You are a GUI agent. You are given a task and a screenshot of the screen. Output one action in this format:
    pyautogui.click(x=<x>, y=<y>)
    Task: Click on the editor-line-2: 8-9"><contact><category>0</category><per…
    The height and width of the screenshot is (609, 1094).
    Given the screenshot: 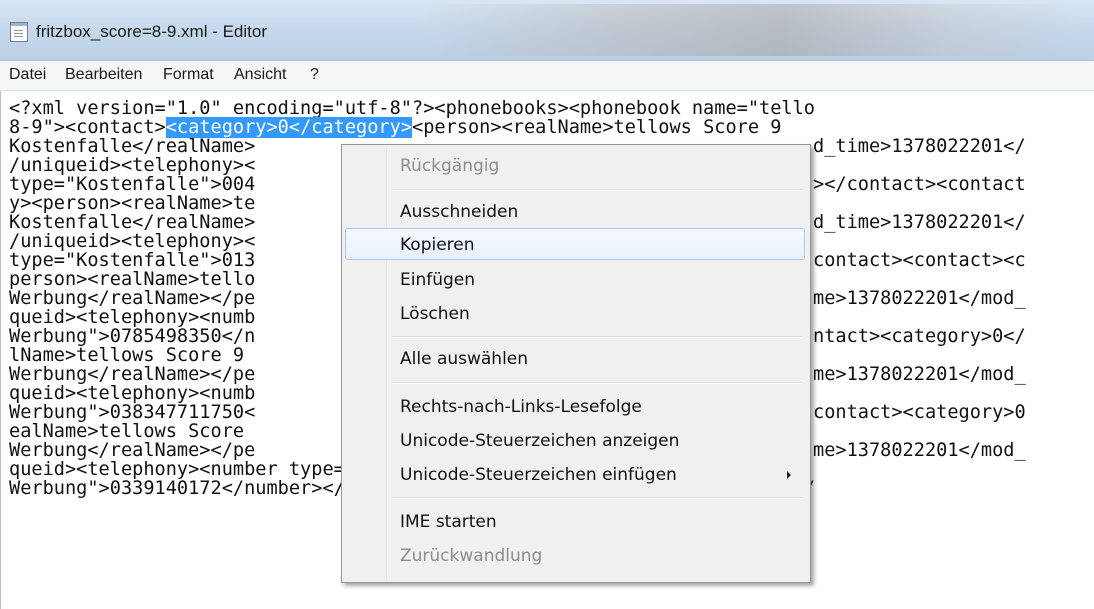 What is the action you would take?
    pyautogui.click(x=395, y=127)
    